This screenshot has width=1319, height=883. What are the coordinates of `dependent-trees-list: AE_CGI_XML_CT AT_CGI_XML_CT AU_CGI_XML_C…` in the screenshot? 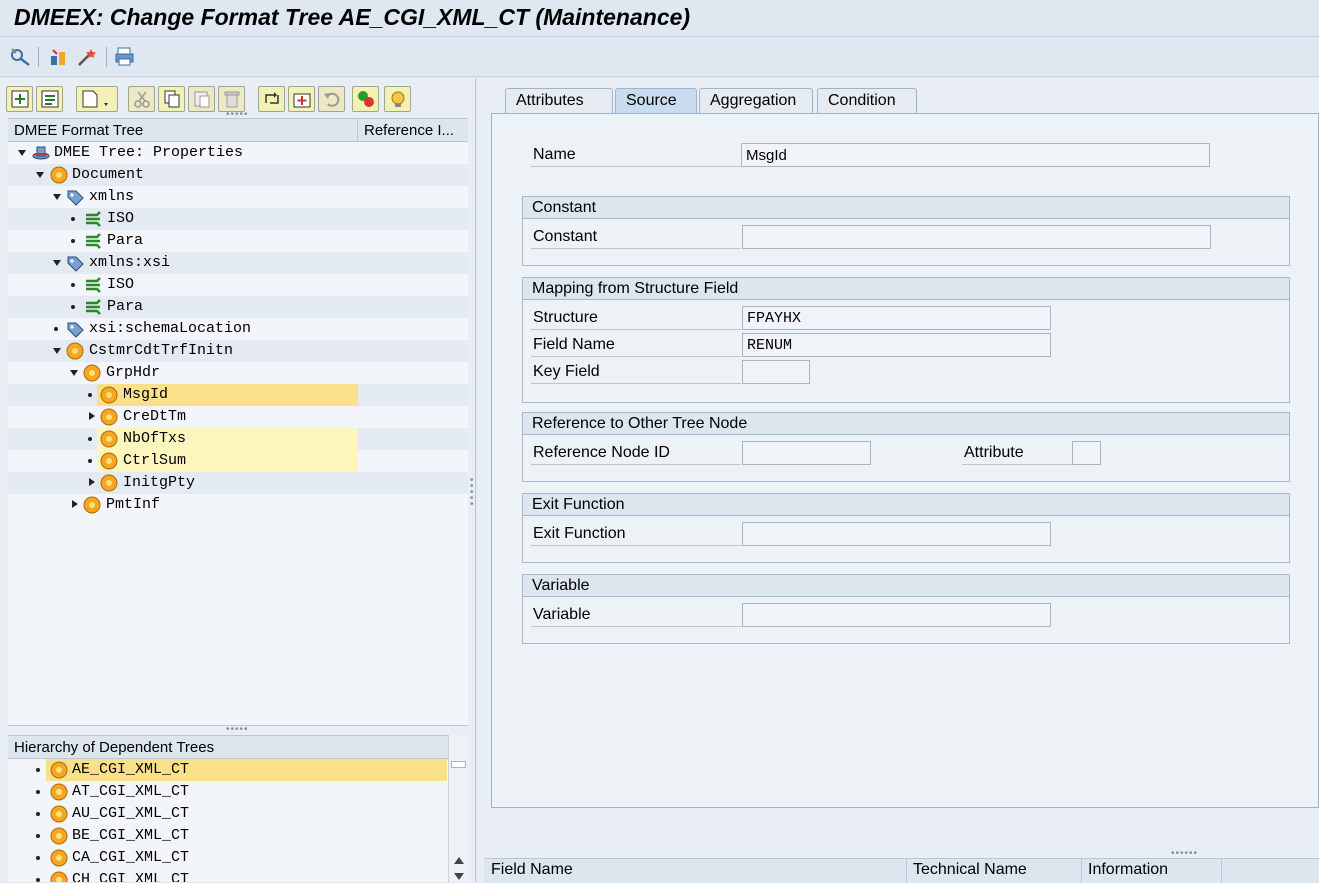 It's located at (228, 820).